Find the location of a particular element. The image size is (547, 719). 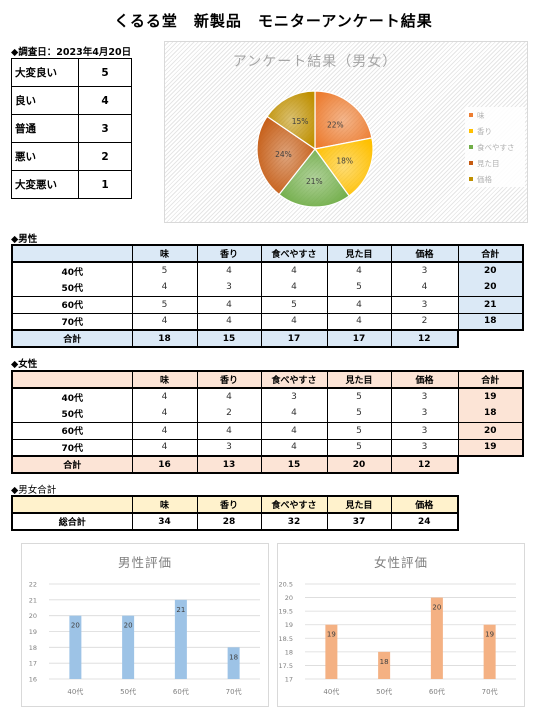

rating-value: 4 is located at coordinates (105, 100).